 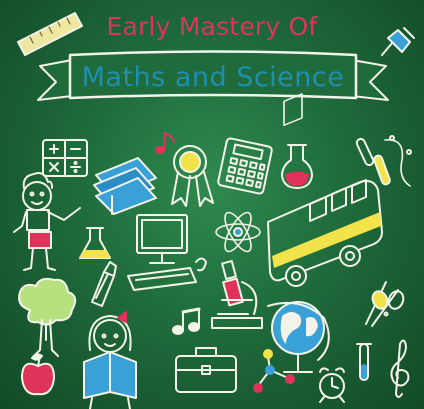 What do you see at coordinates (125, 186) in the screenshot?
I see `books-icon` at bounding box center [125, 186].